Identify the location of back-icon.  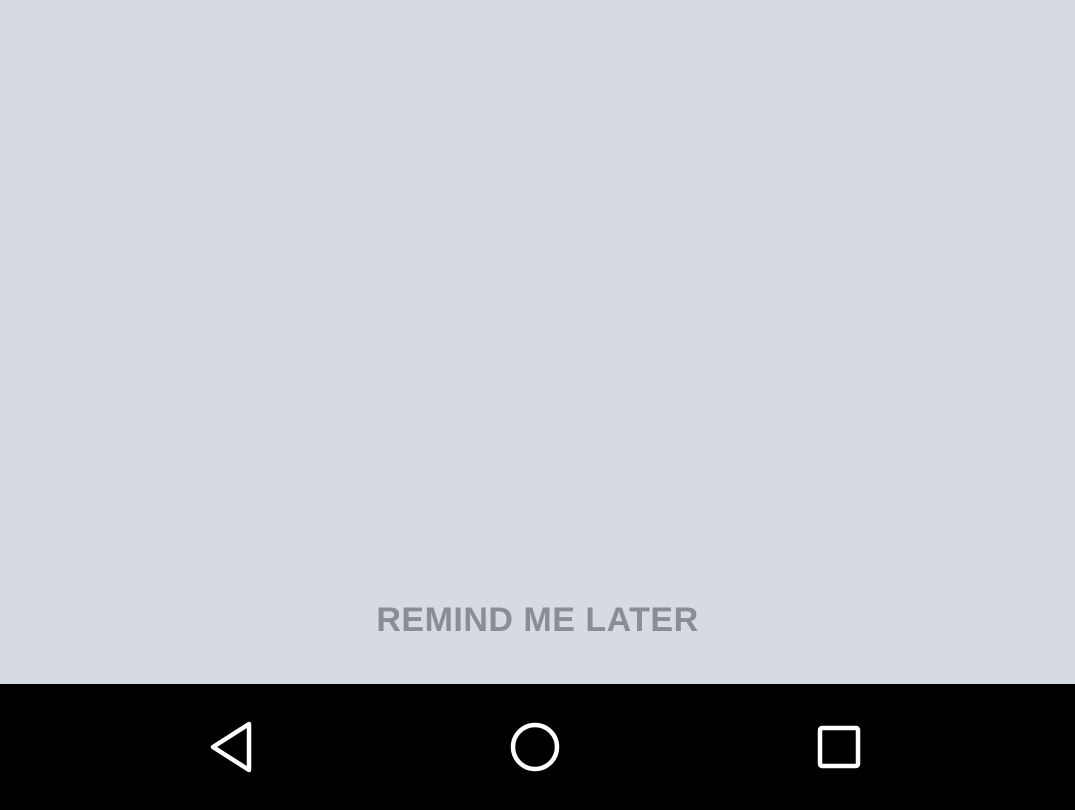
(231, 747).